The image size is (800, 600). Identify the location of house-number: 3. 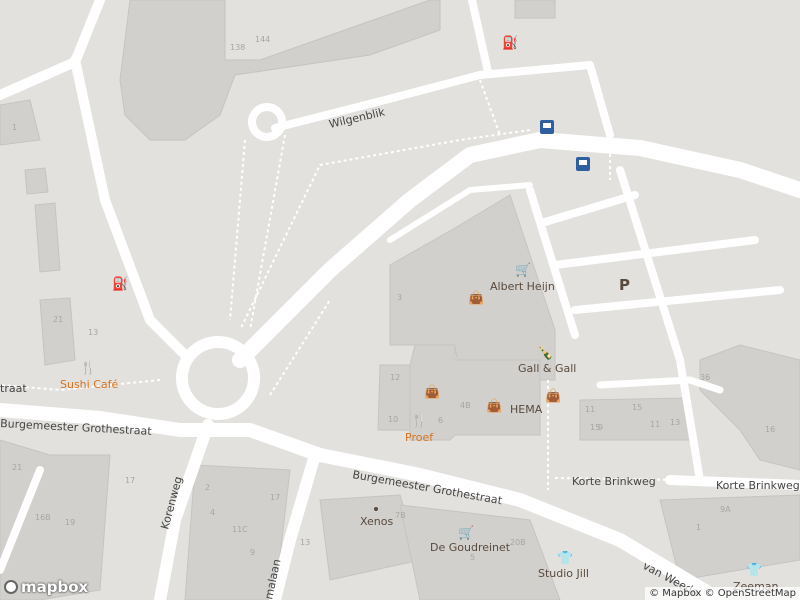
(399, 297).